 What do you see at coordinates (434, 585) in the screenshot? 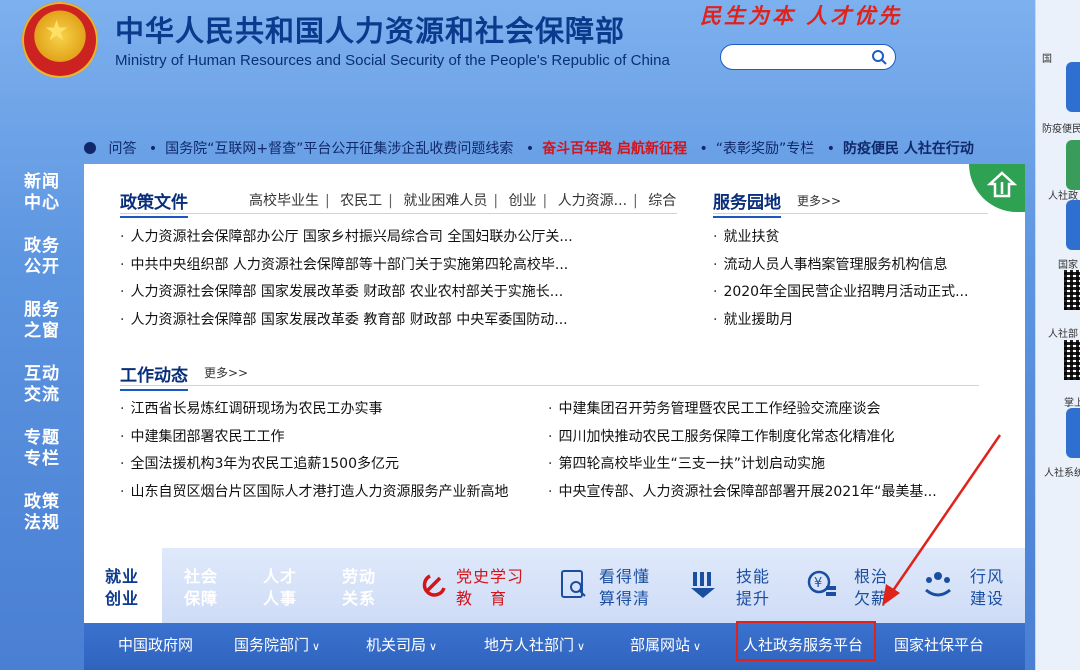
I see `party-emblem-icon` at bounding box center [434, 585].